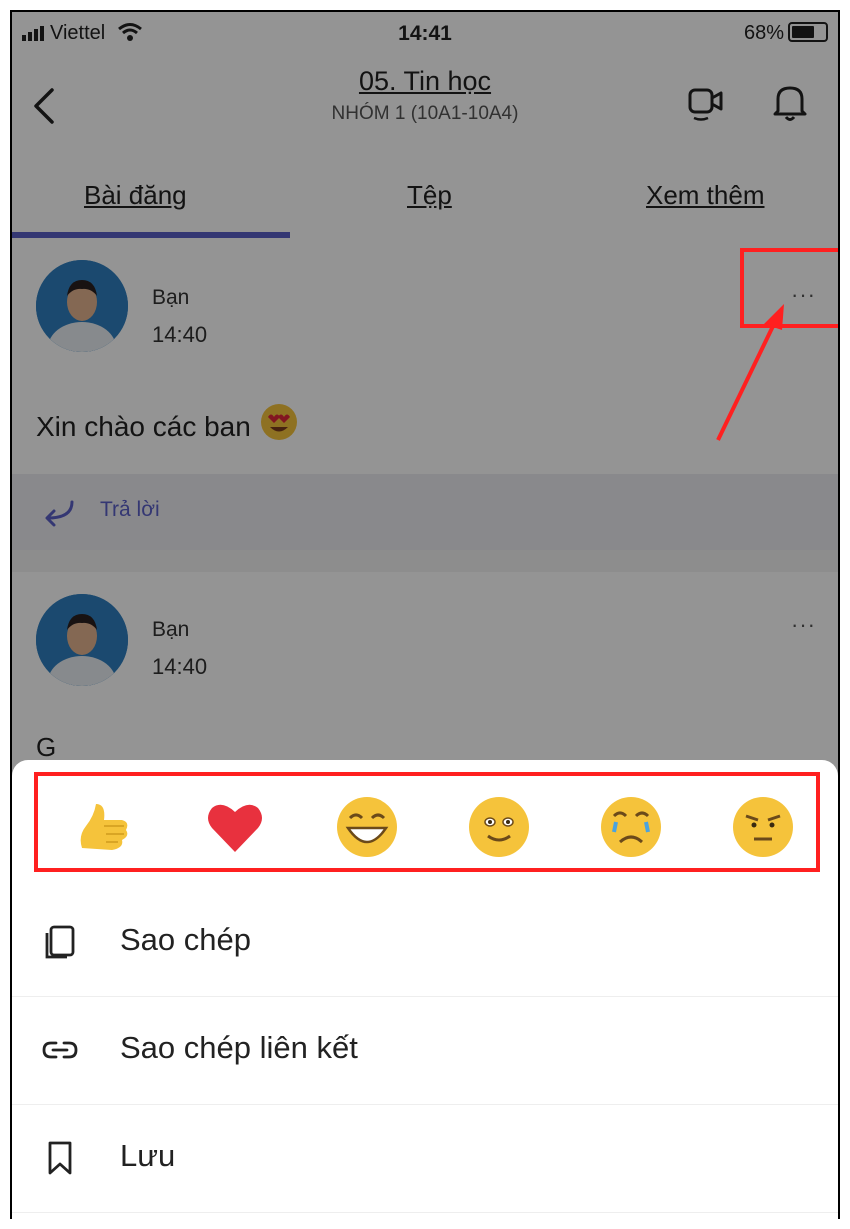 The height and width of the screenshot is (1229, 850). I want to click on laugh-icon, so click(367, 827).